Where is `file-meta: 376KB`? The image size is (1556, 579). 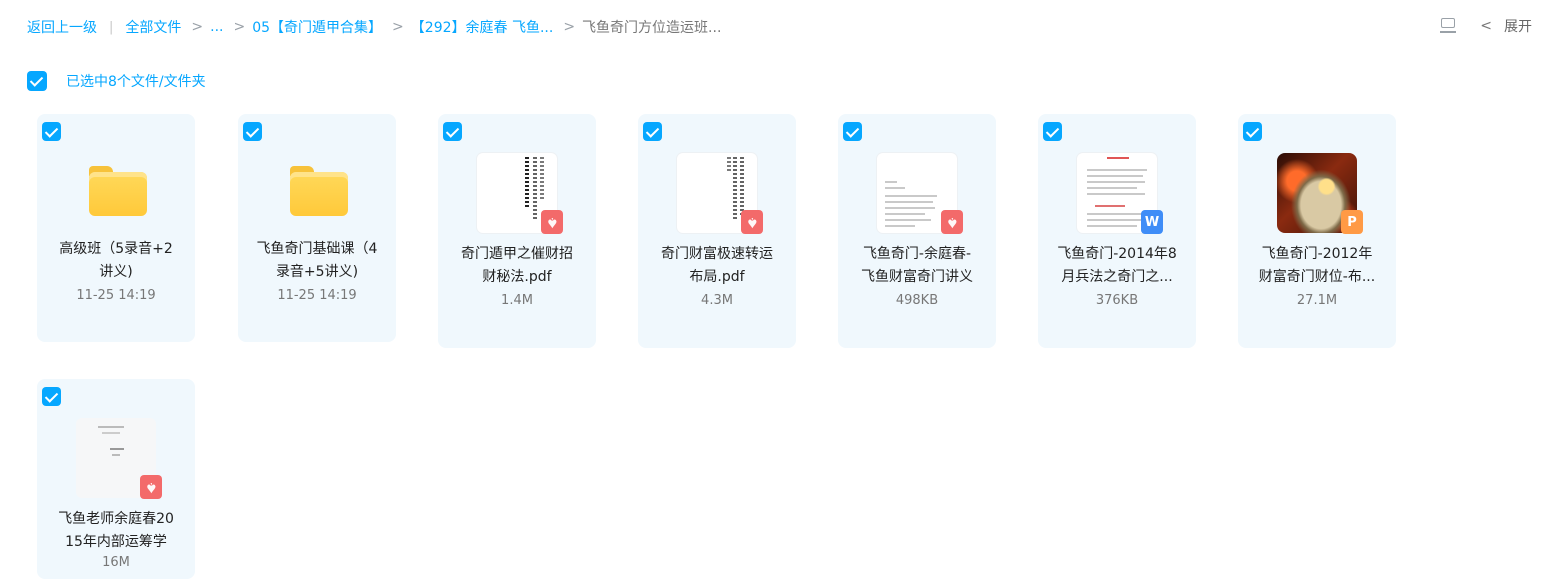 file-meta: 376KB is located at coordinates (1117, 300).